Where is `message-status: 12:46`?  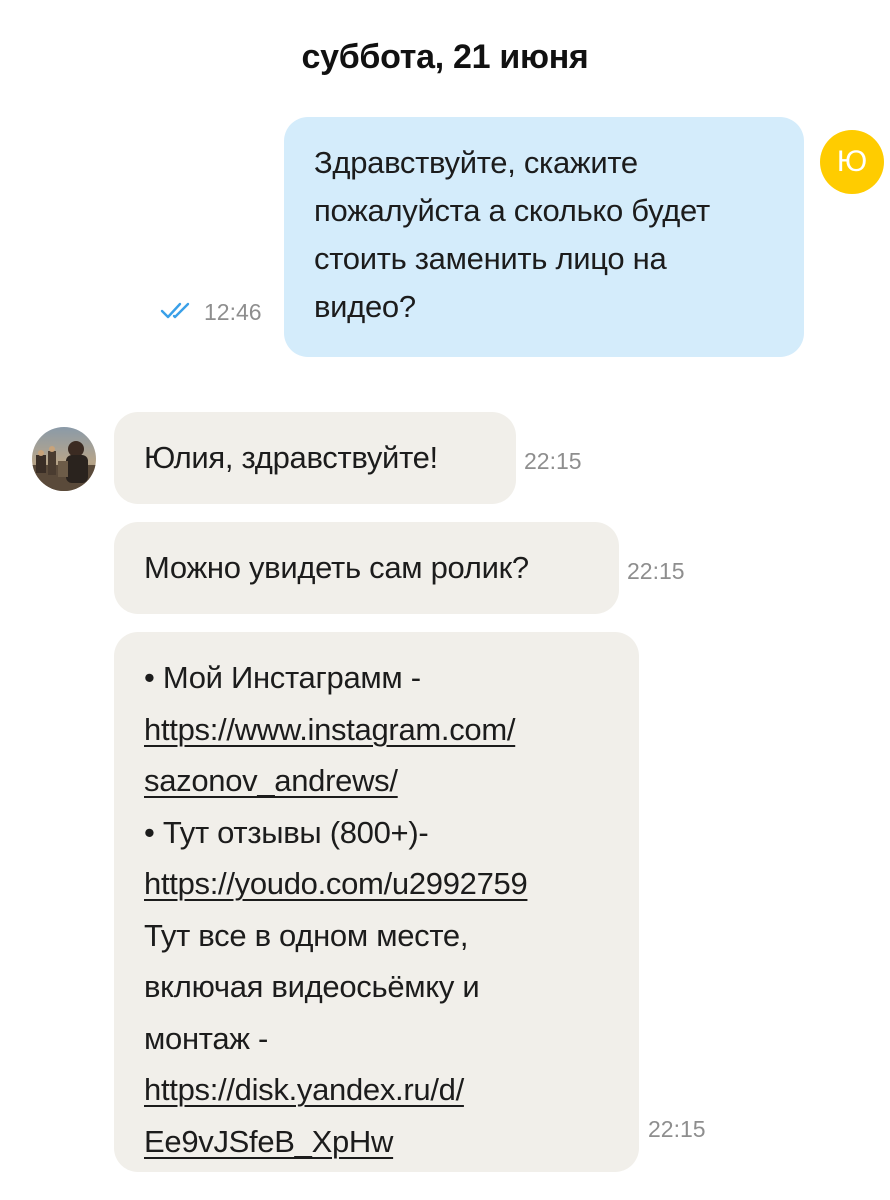 message-status: 12:46 is located at coordinates (211, 312).